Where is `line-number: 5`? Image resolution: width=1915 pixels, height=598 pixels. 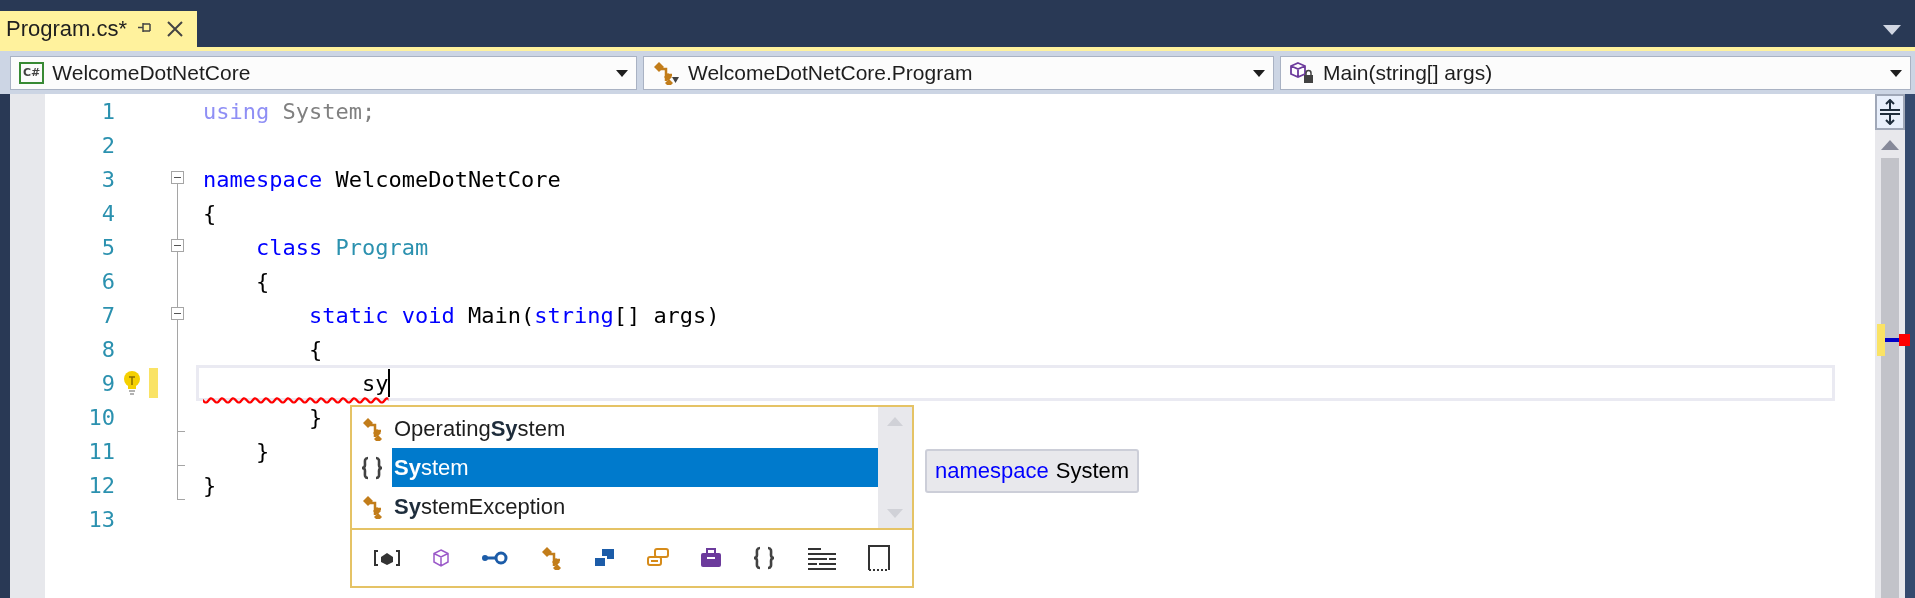 line-number: 5 is located at coordinates (107, 247).